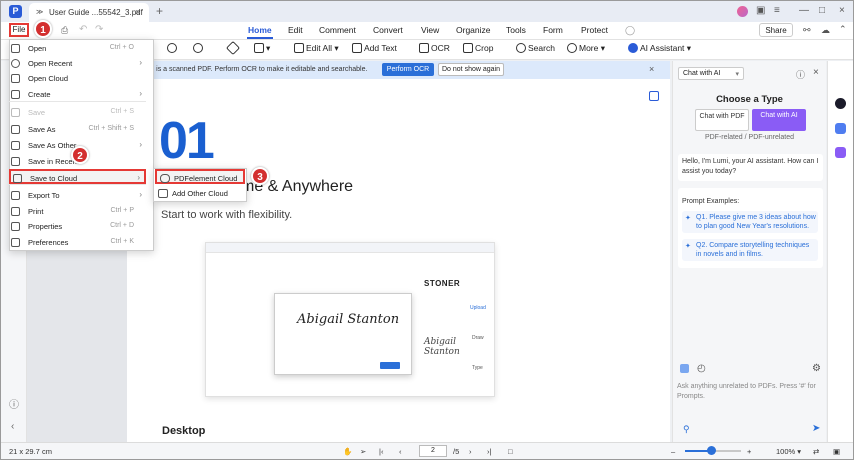 Image resolution: width=854 pixels, height=460 pixels. What do you see at coordinates (521, 48) in the screenshot?
I see `search-icon` at bounding box center [521, 48].